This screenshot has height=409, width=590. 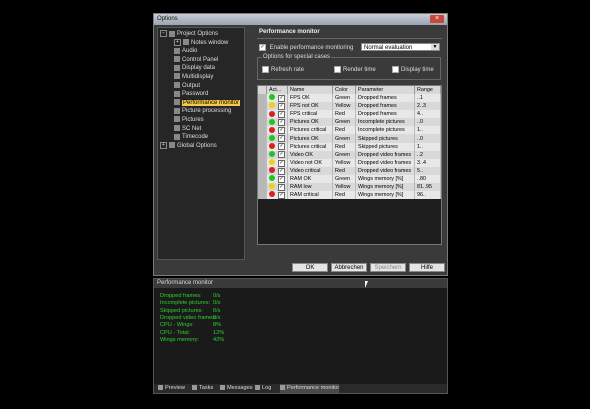 I want to click on render-time-option: Render time, so click(x=355, y=69).